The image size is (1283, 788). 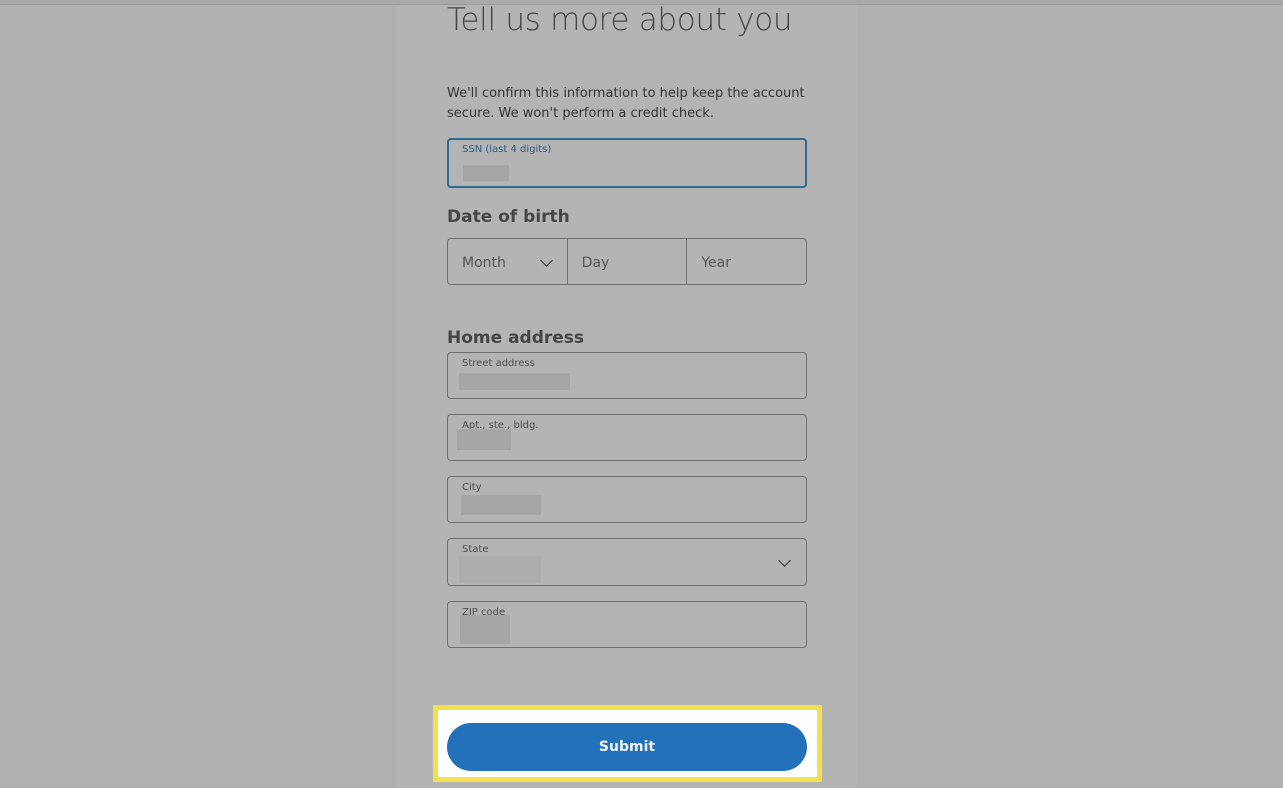 What do you see at coordinates (485, 629) in the screenshot?
I see `zip-value-redacted` at bounding box center [485, 629].